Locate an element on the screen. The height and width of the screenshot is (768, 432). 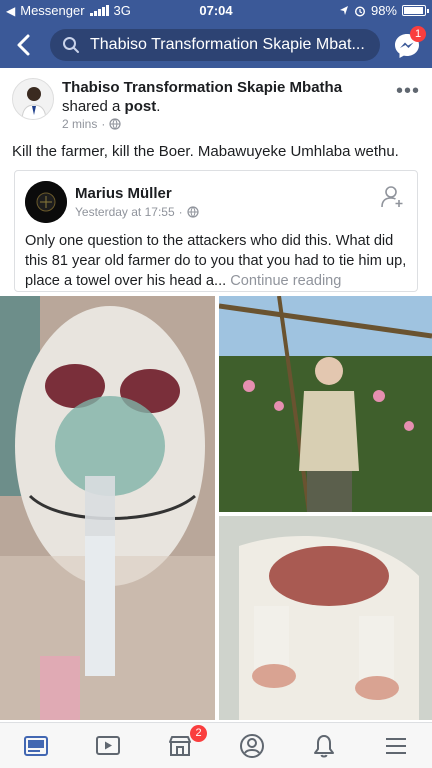
hamburger-menu-icon is located at coordinates (396, 745).